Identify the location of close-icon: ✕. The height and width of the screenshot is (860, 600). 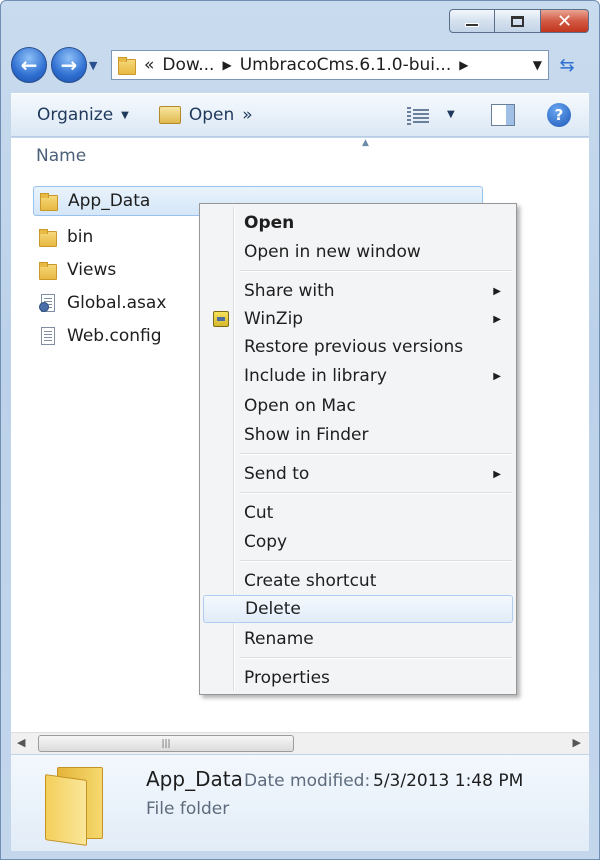
(564, 21).